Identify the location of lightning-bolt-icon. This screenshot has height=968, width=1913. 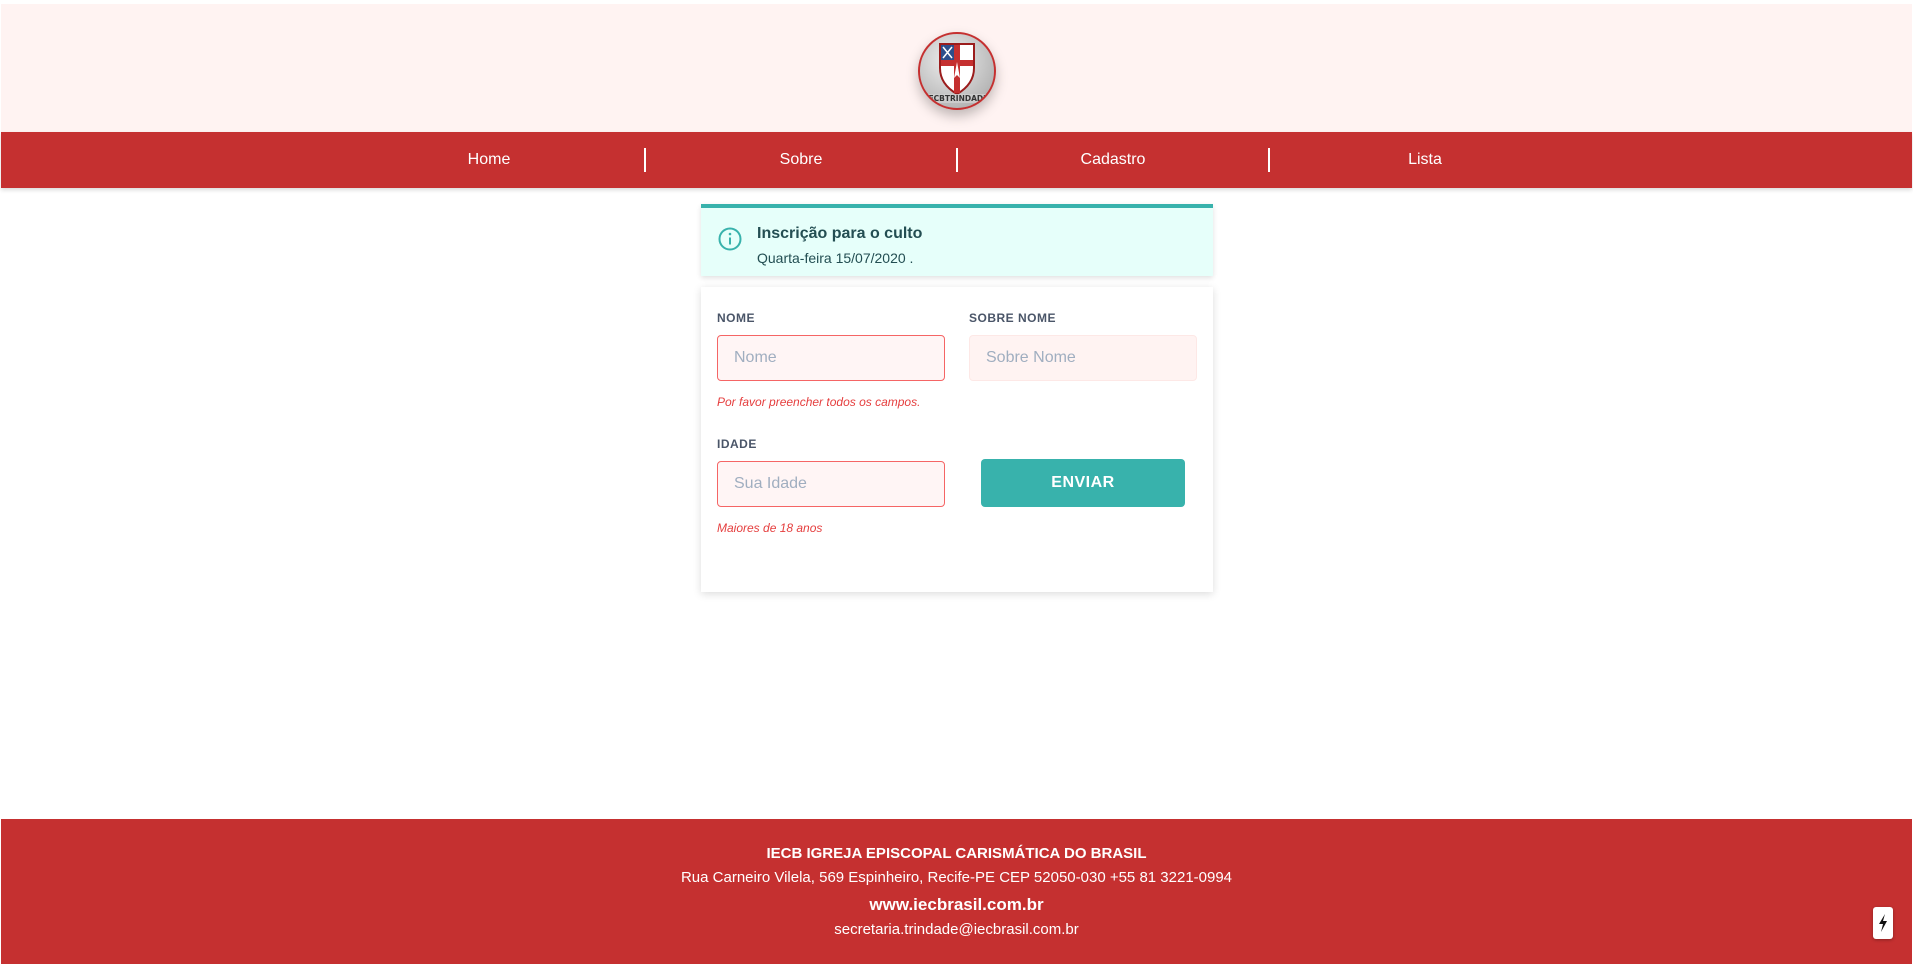
(1883, 923).